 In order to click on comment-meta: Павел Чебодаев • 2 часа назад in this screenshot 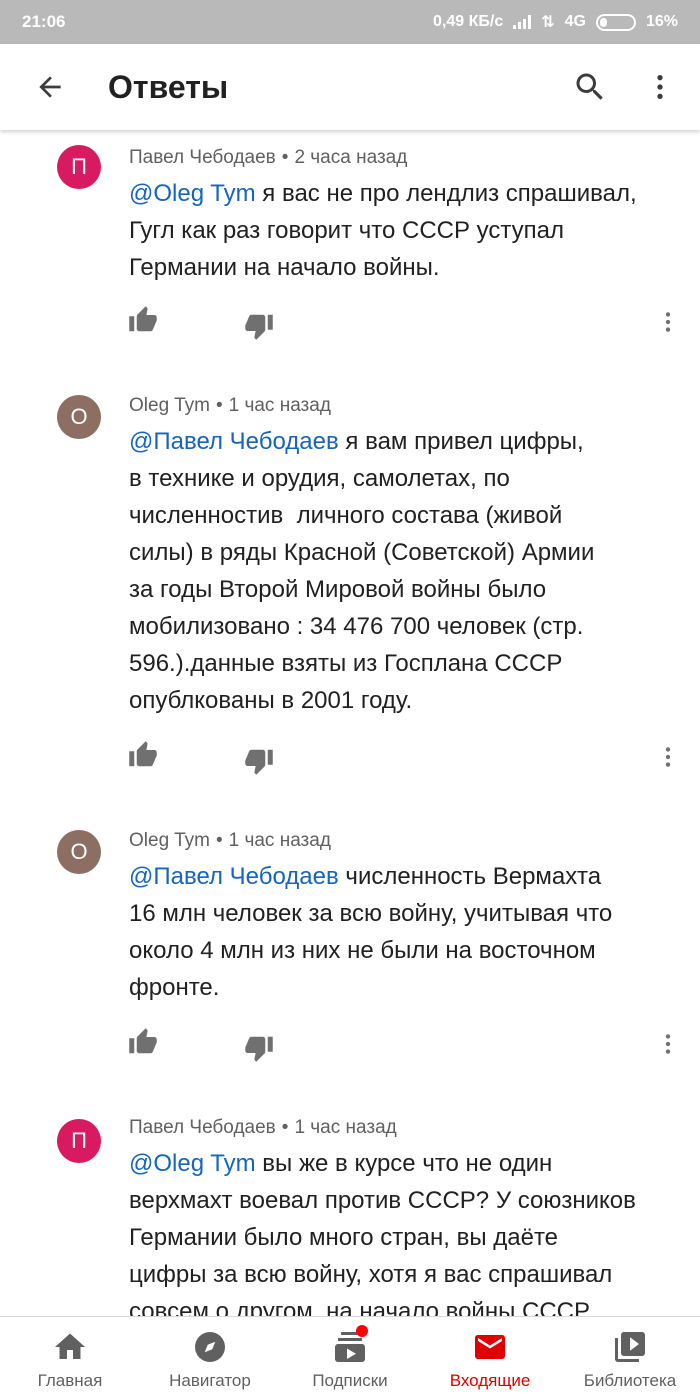, I will do `click(399, 158)`.